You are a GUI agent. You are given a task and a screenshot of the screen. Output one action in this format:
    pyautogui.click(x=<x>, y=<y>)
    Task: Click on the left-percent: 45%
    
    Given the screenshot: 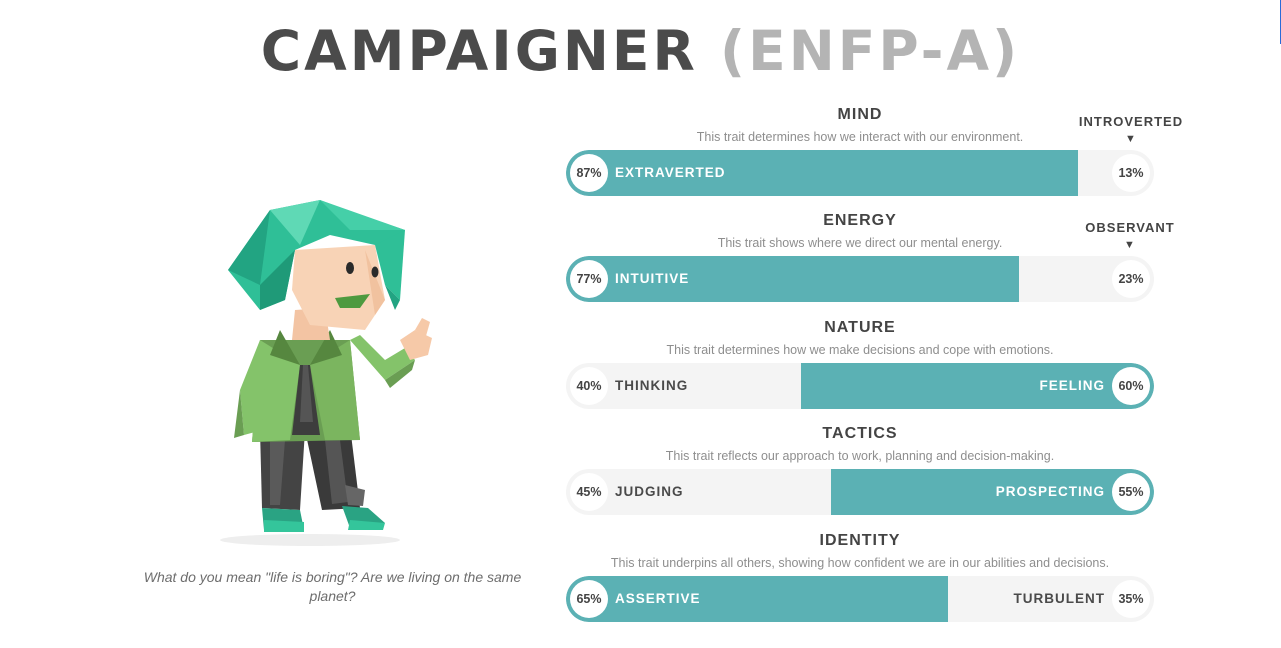 What is the action you would take?
    pyautogui.click(x=589, y=492)
    